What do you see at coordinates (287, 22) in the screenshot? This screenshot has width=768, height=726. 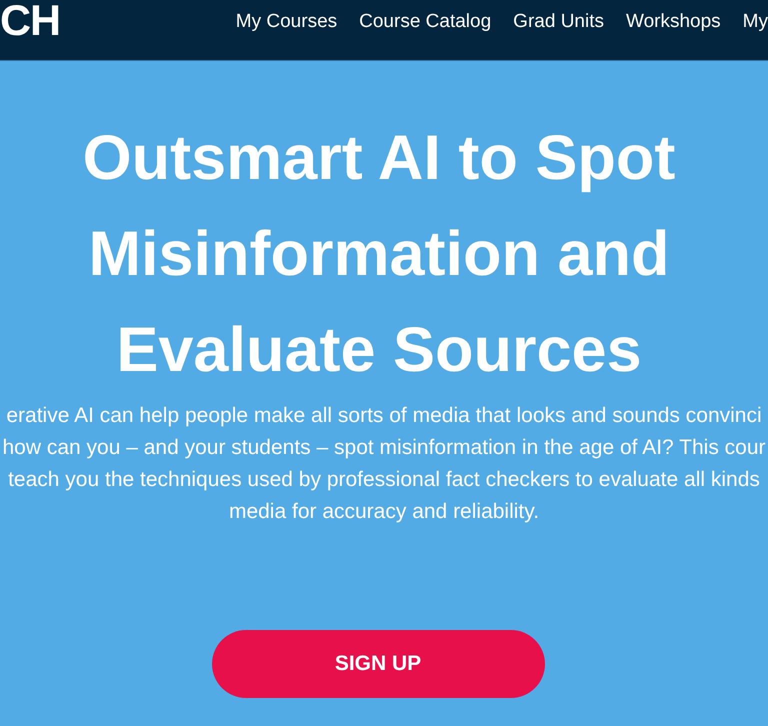 I see `nav-link: My Courses` at bounding box center [287, 22].